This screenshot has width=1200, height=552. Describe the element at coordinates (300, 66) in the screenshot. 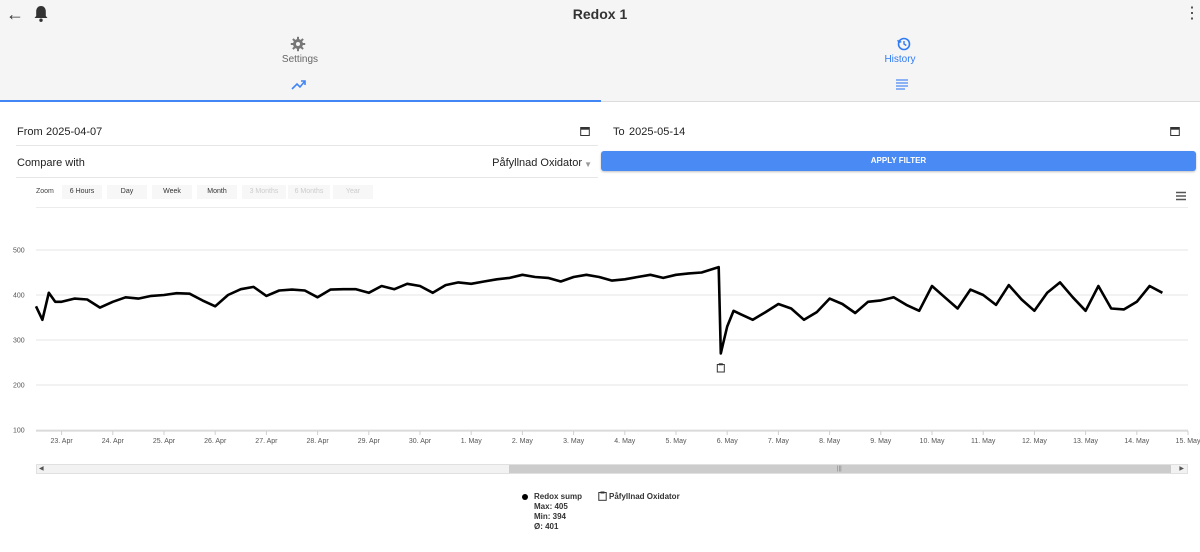

I see `tab-settings: Settings` at that location.